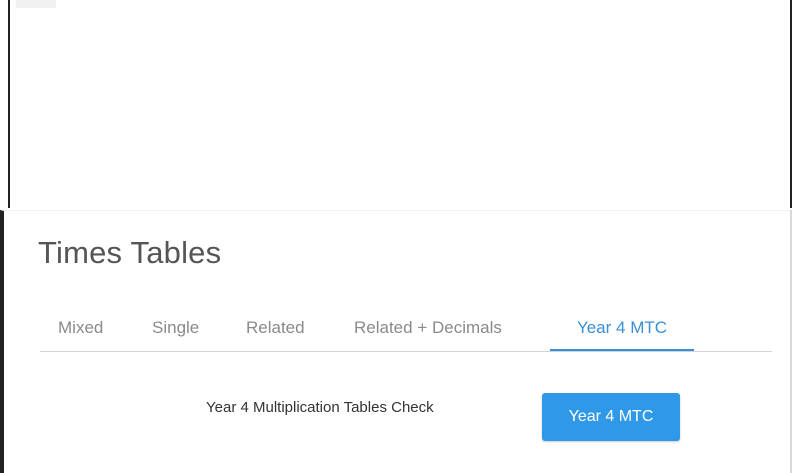  What do you see at coordinates (80, 331) in the screenshot?
I see `tab-mixed: Mixed` at bounding box center [80, 331].